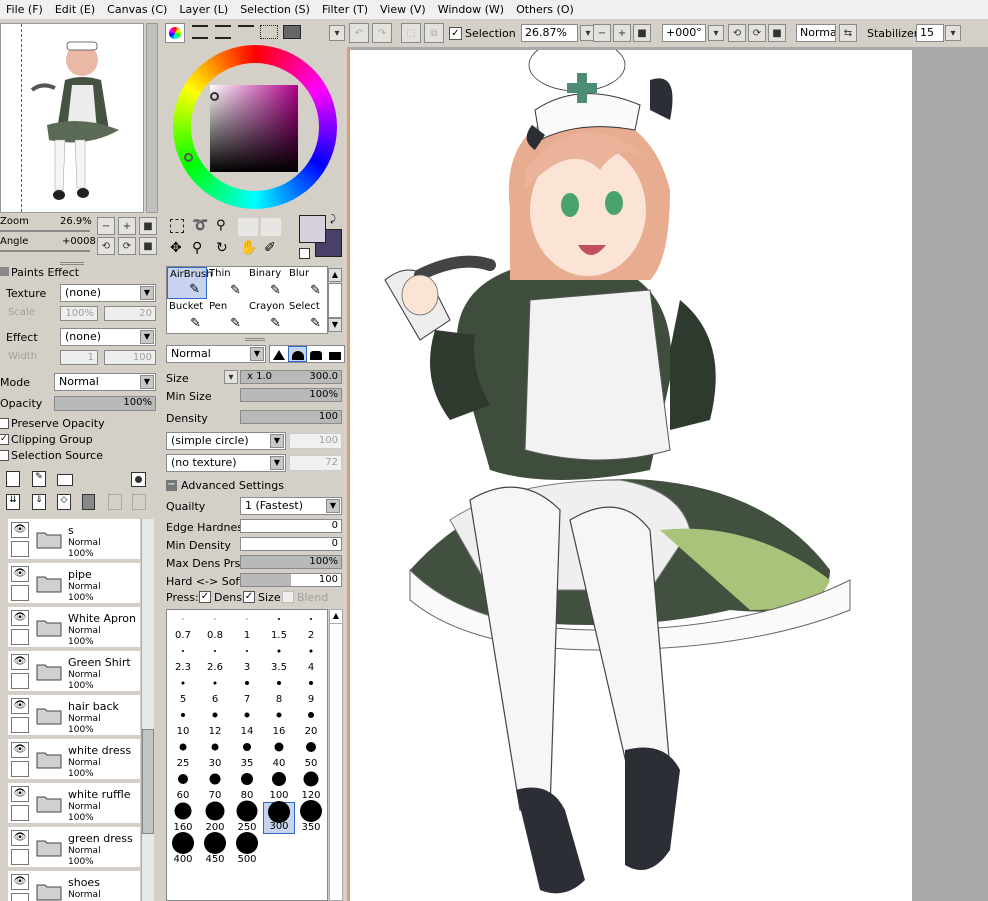 The height and width of the screenshot is (901, 988). I want to click on eyedropper-icon: ✐, so click(272, 249).